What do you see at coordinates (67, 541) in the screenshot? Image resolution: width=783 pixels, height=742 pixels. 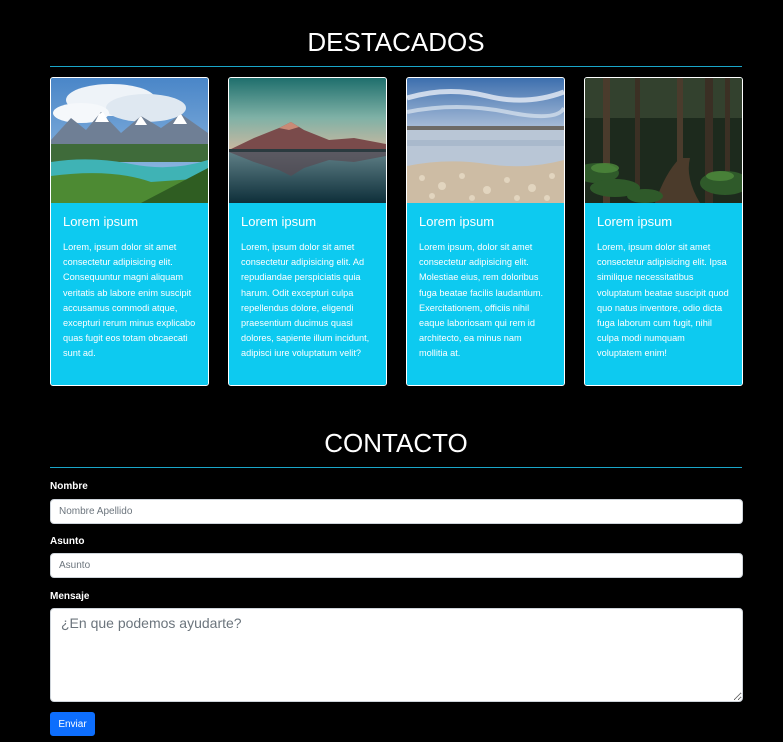 I see `subject-label: Asunto` at bounding box center [67, 541].